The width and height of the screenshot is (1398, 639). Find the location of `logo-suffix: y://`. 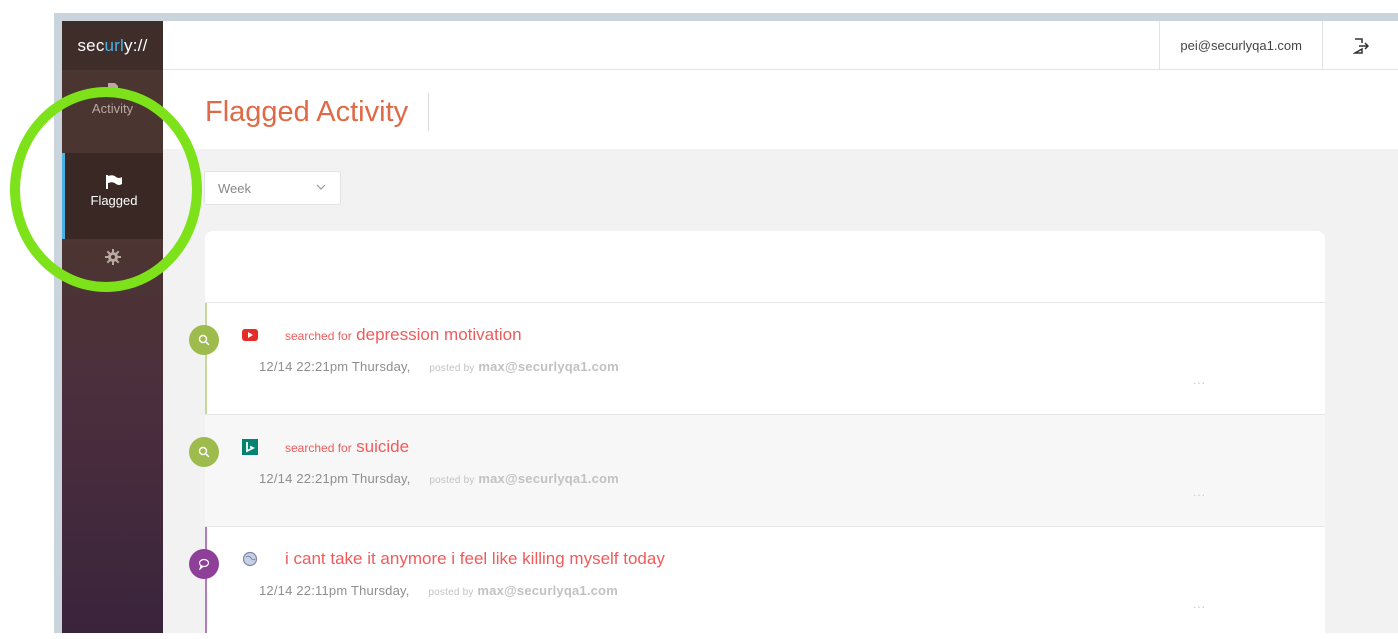

logo-suffix: y:// is located at coordinates (136, 45).